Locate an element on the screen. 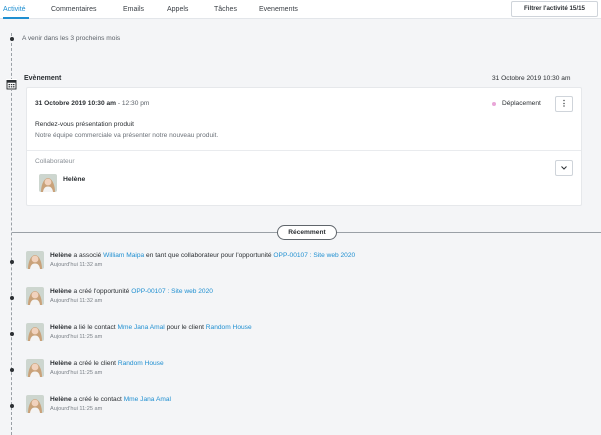 Image resolution: width=601 pixels, height=435 pixels. activity-text: Helène a créé le client Random House is located at coordinates (107, 363).